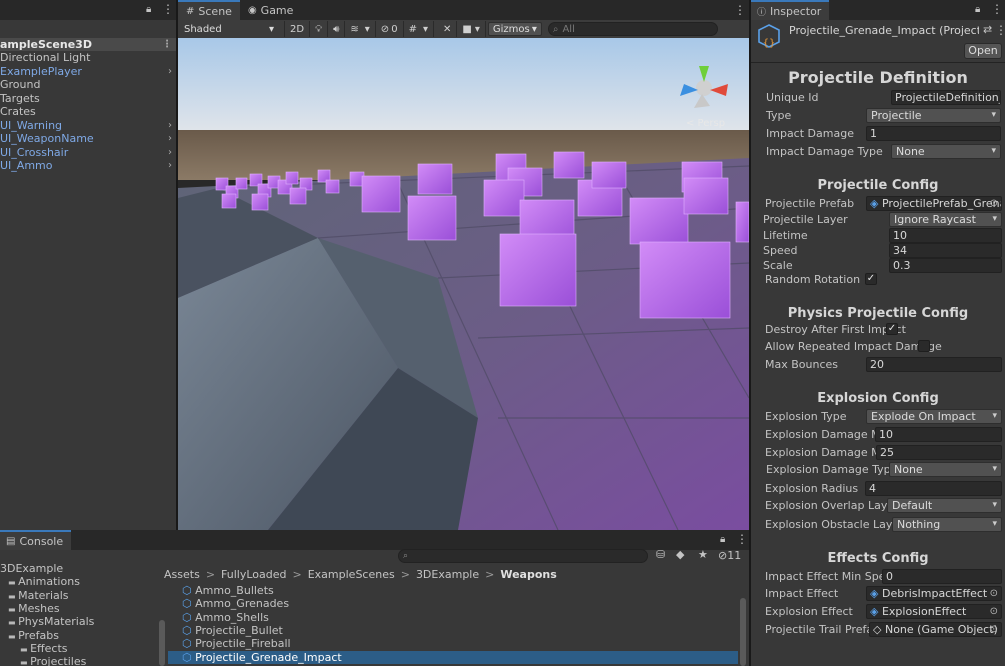 The width and height of the screenshot is (1005, 666). Describe the element at coordinates (934, 416) in the screenshot. I see `explosion-type-dropdown: Explode On Impact ▾` at that location.